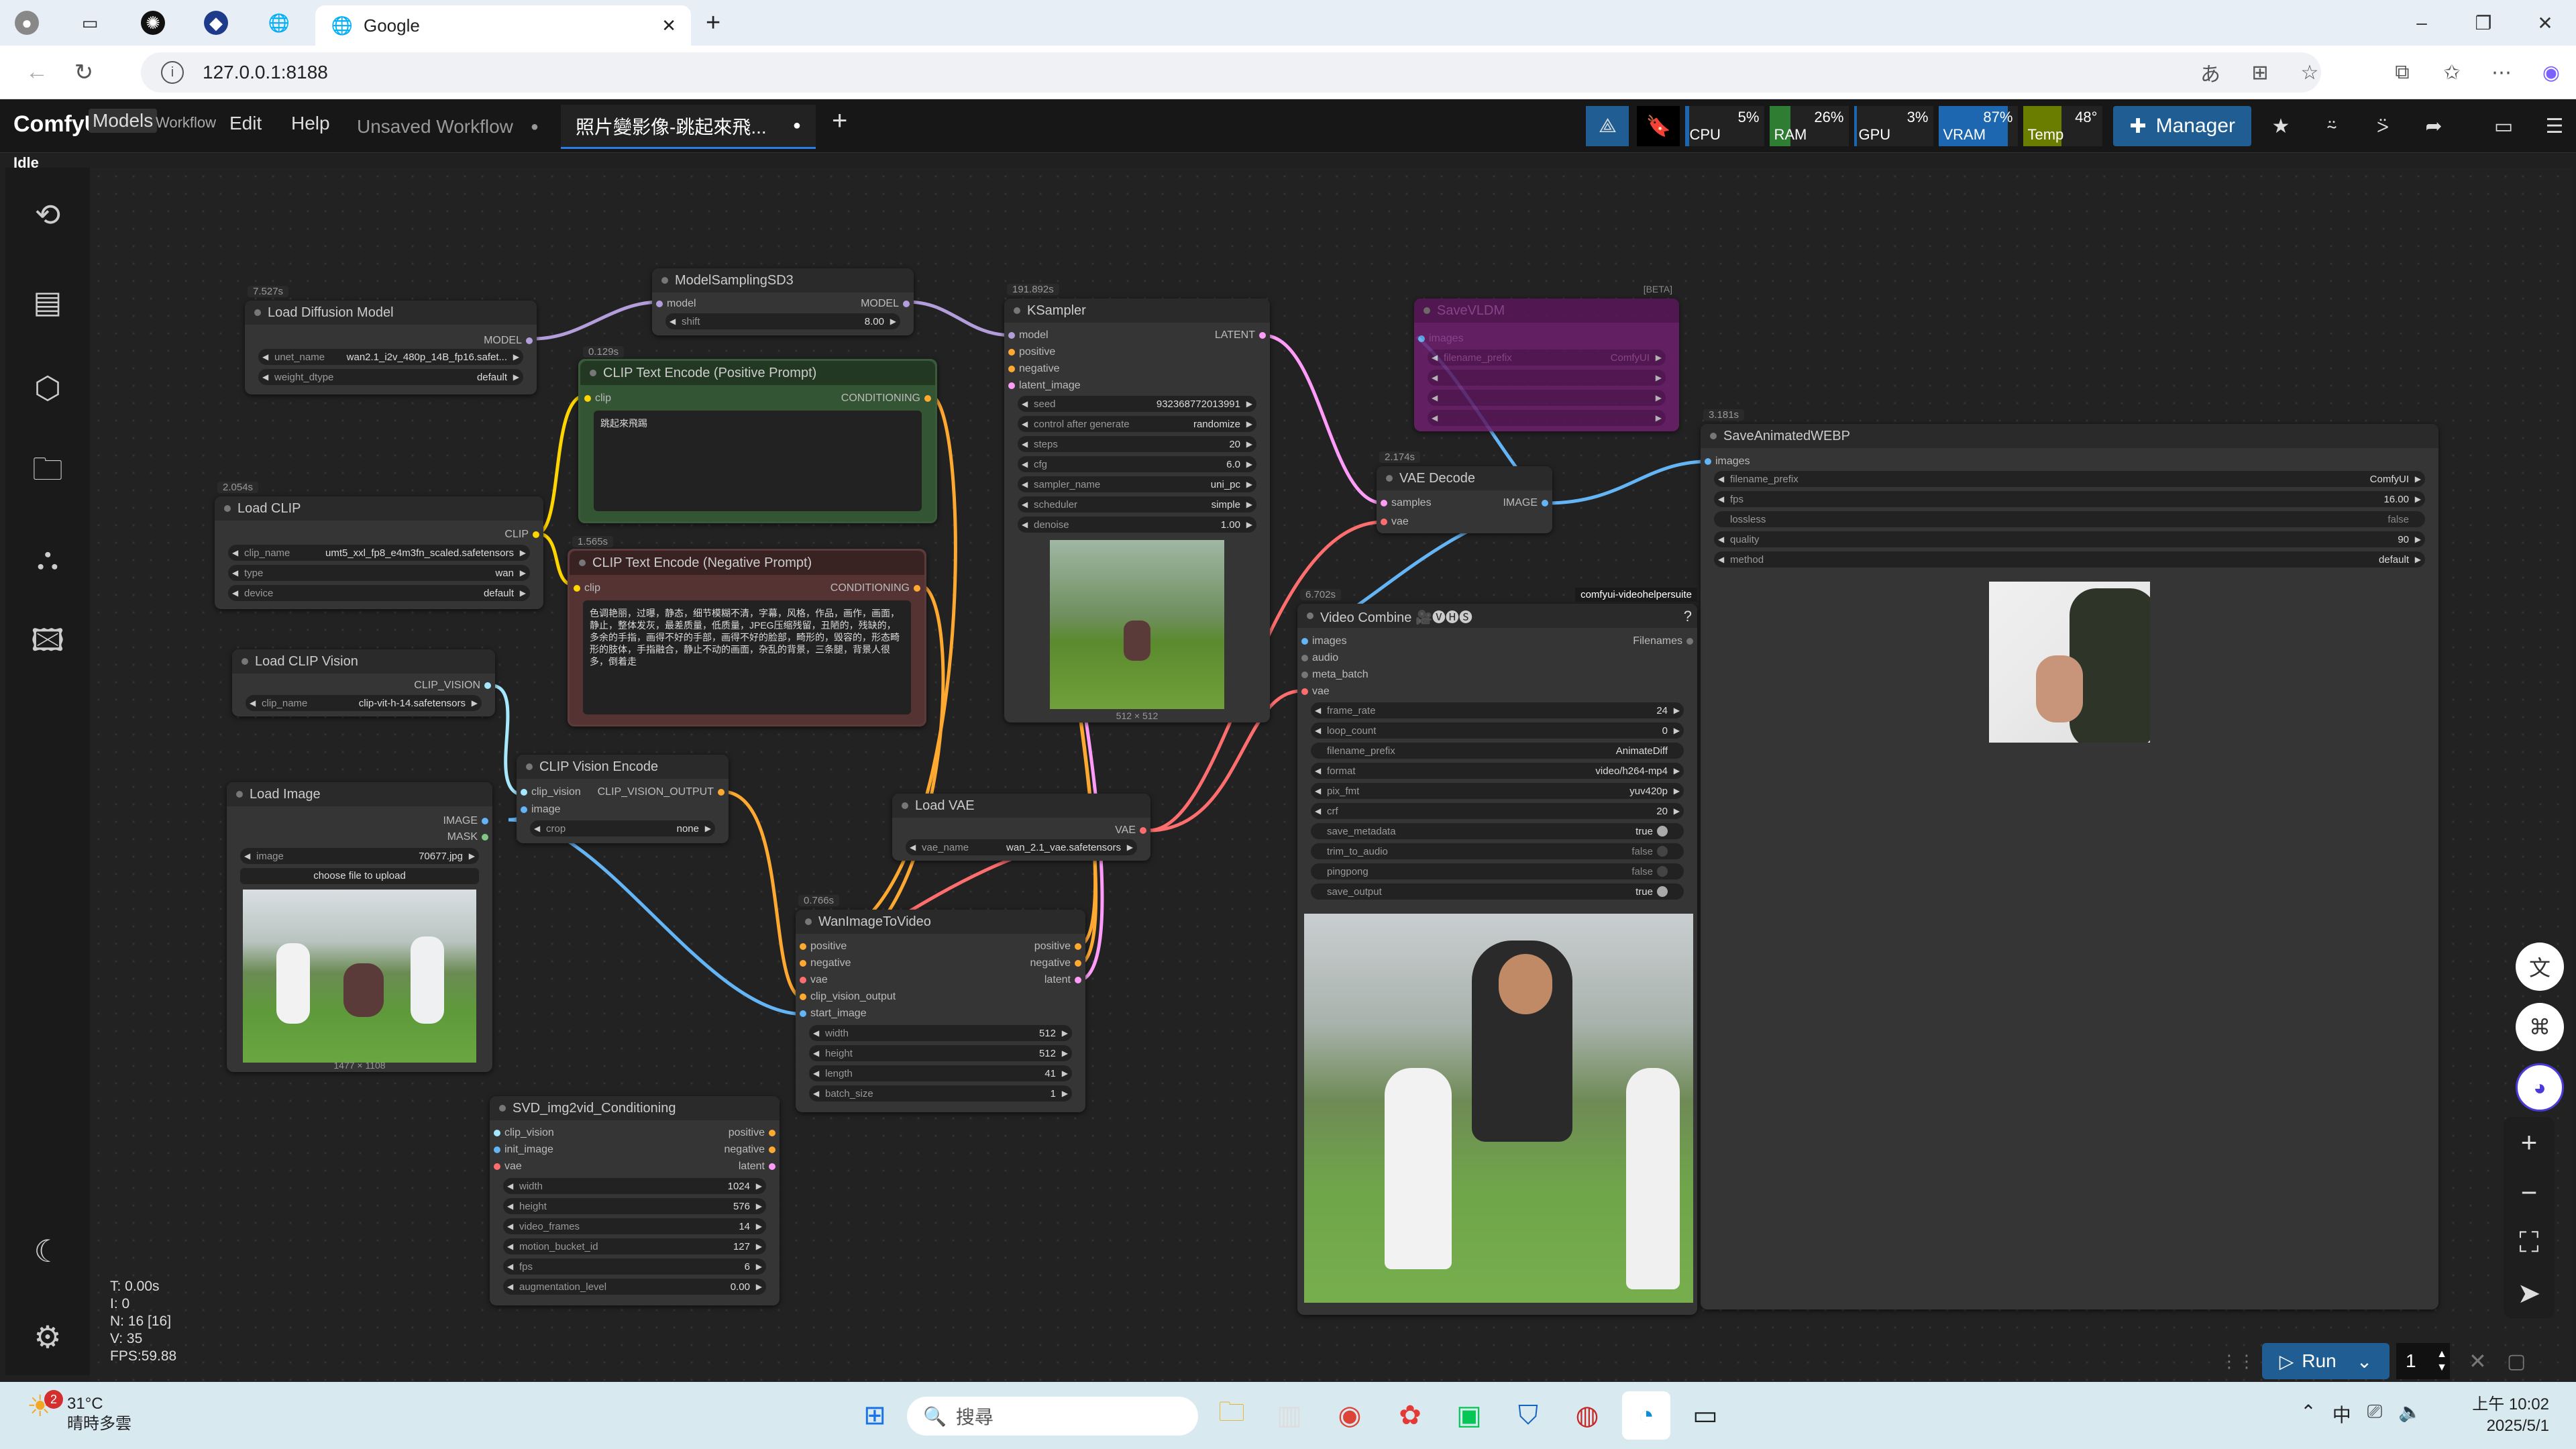  What do you see at coordinates (2529, 1142) in the screenshot?
I see `zoom-in-icon: +` at bounding box center [2529, 1142].